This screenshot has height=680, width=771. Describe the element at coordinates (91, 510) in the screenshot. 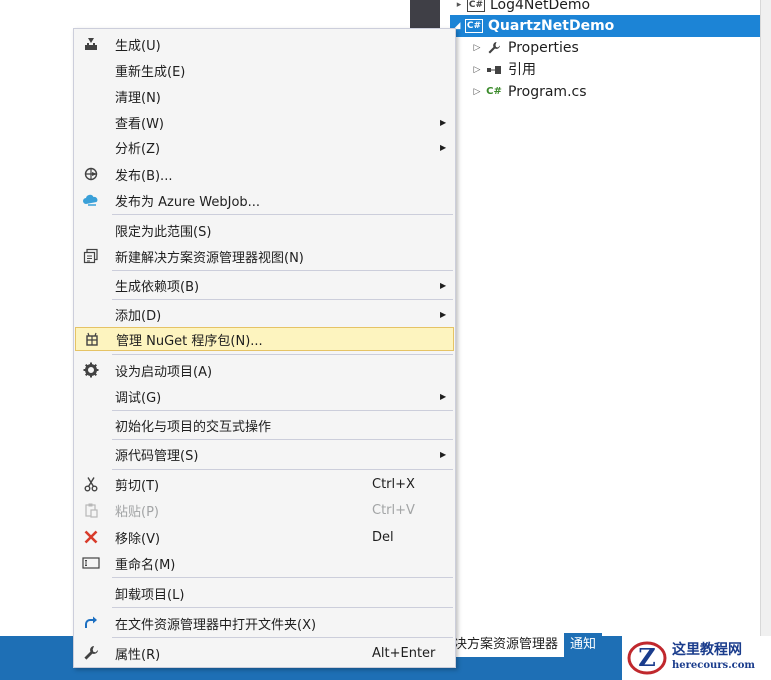

I see `paste-icon` at that location.